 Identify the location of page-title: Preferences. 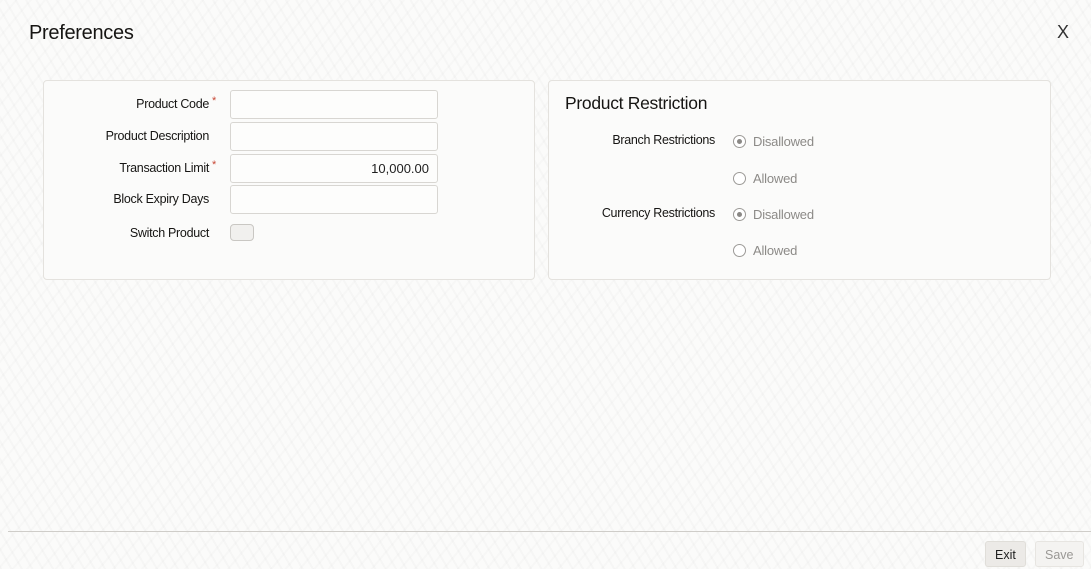
(81, 33).